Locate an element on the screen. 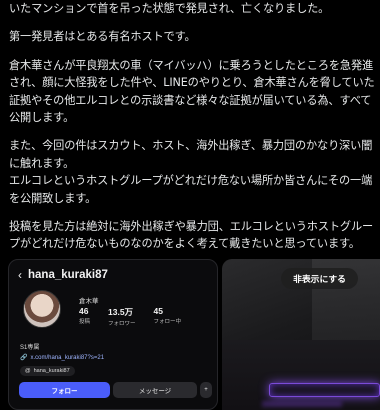 The width and height of the screenshot is (380, 410). link-icon: 🔗 is located at coordinates (24, 358).